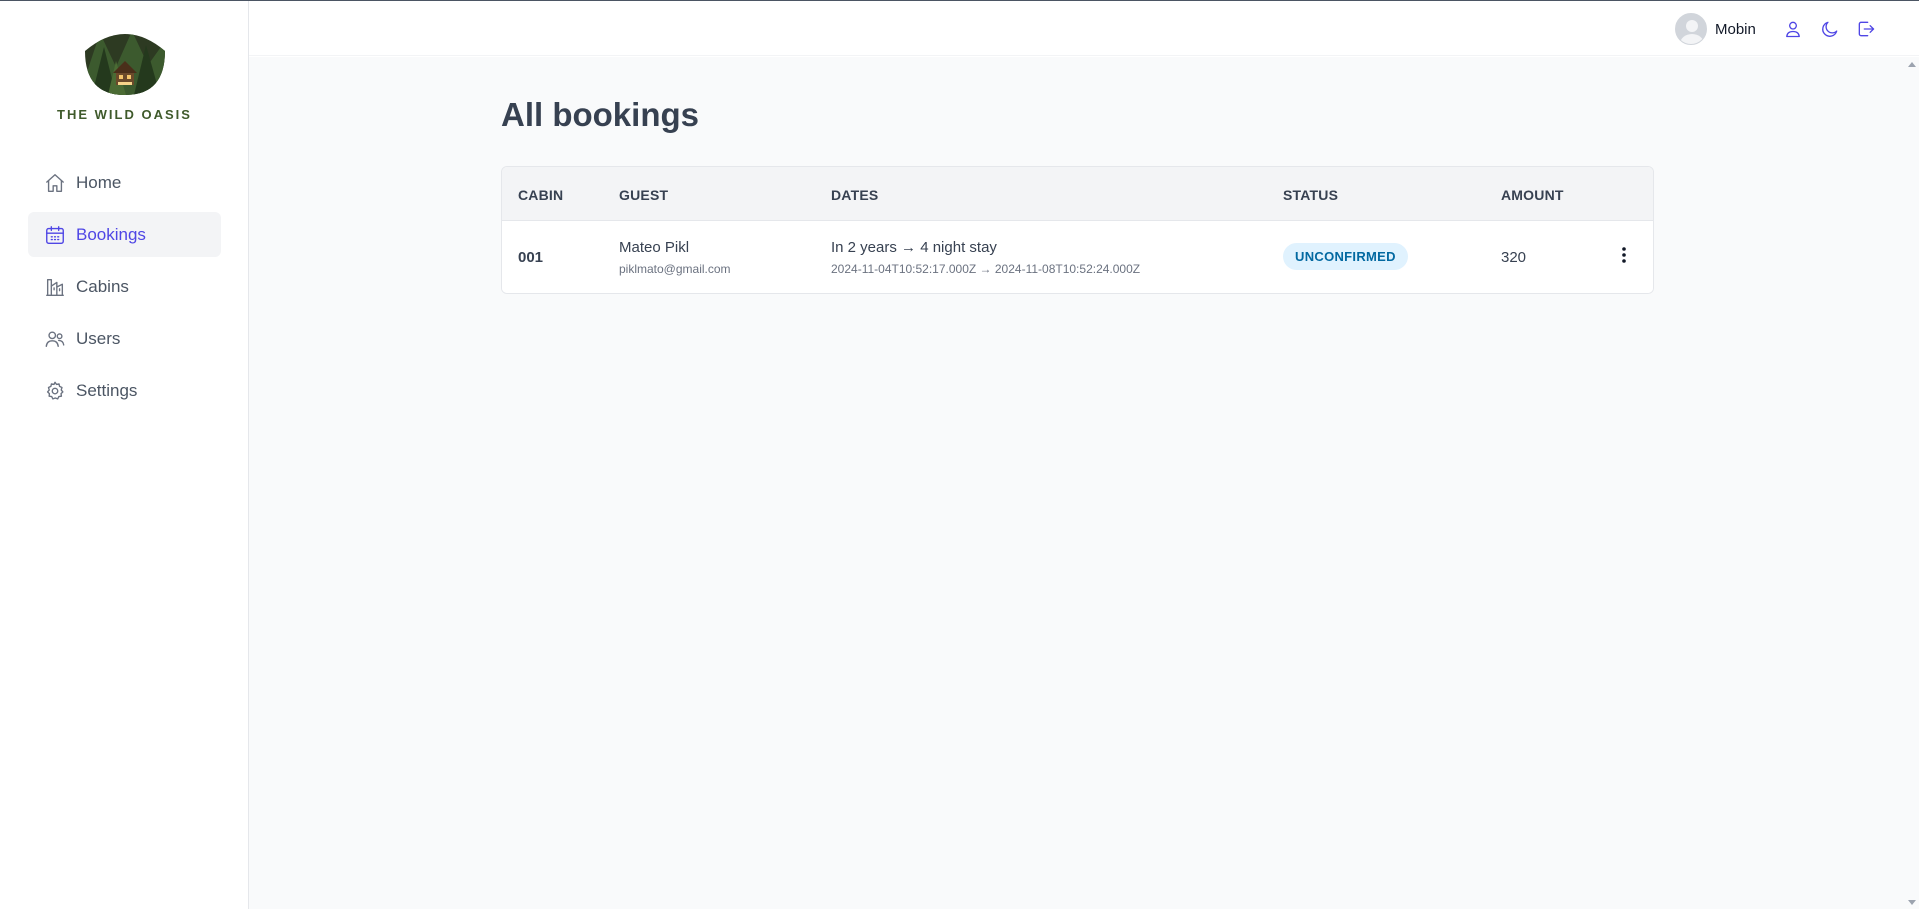  Describe the element at coordinates (124, 182) in the screenshot. I see `sidebar-item-home: Home` at that location.